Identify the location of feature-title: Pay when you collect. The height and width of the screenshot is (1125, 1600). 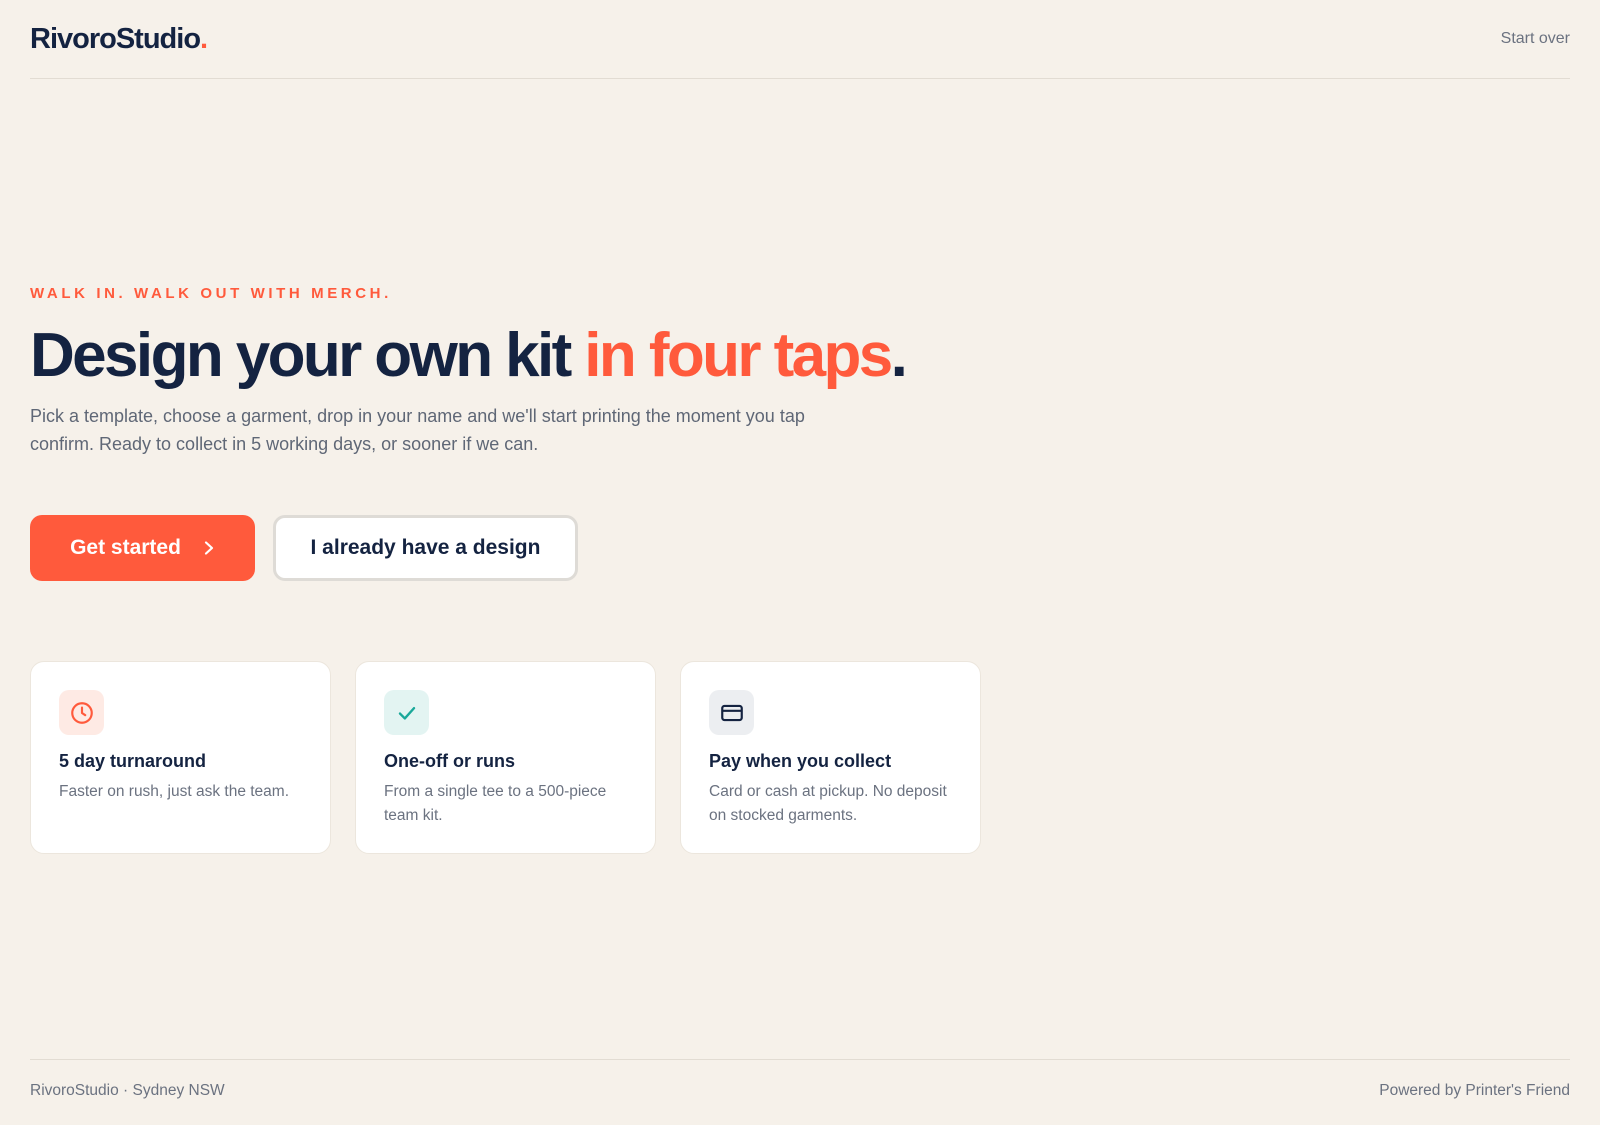
(800, 761).